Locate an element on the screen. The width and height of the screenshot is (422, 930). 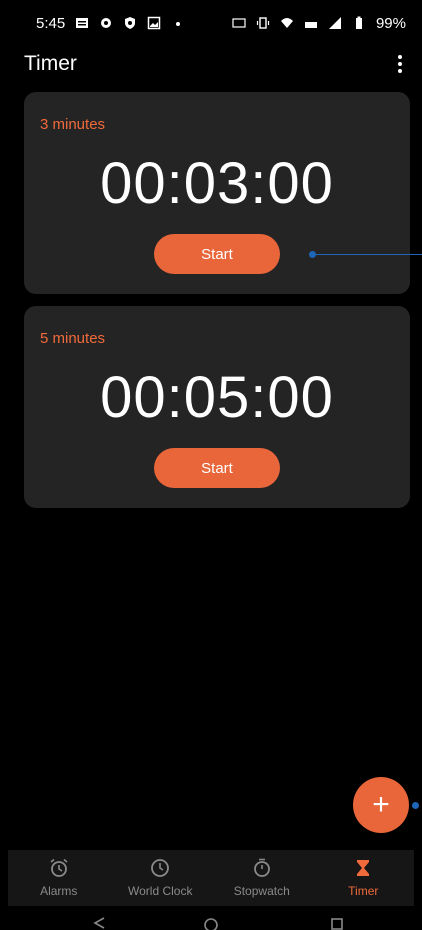
timer-time: 00:03:00 is located at coordinates (217, 183).